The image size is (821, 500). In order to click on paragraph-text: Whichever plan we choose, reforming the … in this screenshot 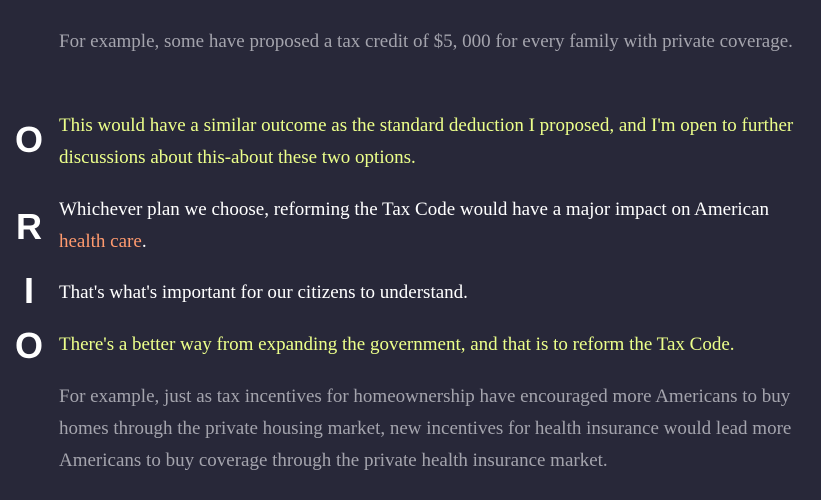, I will do `click(414, 209)`.